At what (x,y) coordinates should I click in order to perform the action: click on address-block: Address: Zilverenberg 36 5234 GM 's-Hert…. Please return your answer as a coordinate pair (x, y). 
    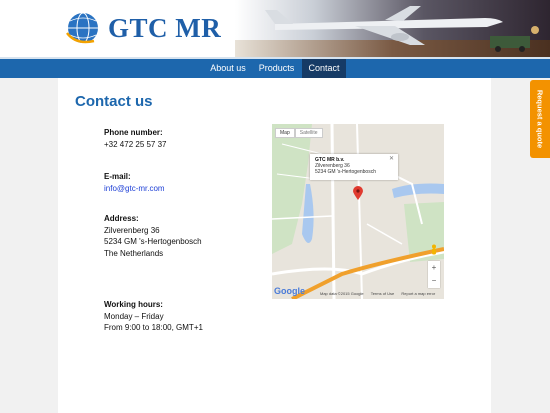
    Looking at the image, I should click on (153, 236).